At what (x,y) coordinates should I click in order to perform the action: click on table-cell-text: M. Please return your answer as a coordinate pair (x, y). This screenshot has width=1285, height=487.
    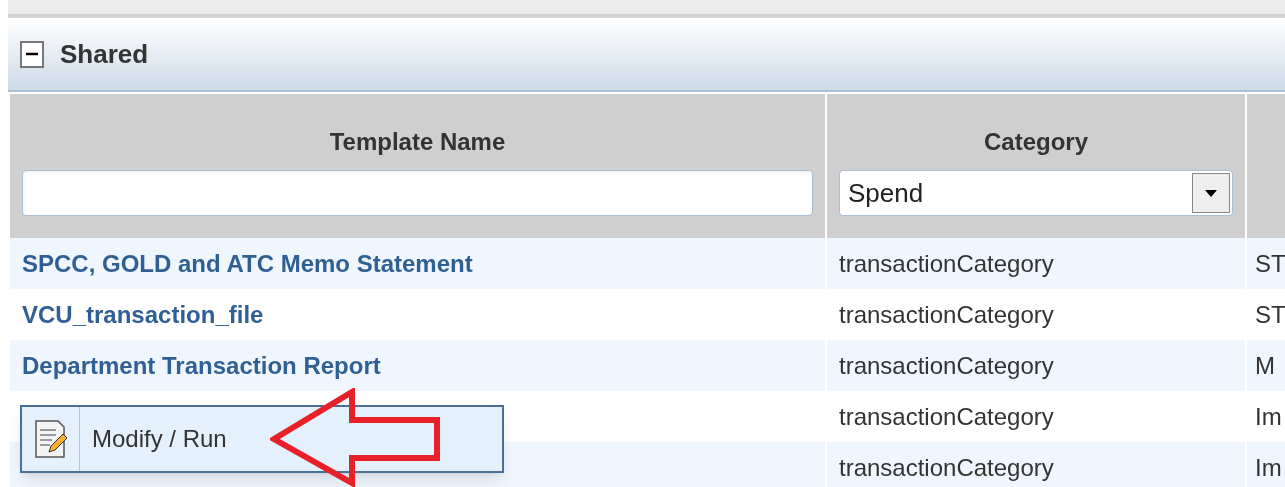
    Looking at the image, I should click on (1265, 365).